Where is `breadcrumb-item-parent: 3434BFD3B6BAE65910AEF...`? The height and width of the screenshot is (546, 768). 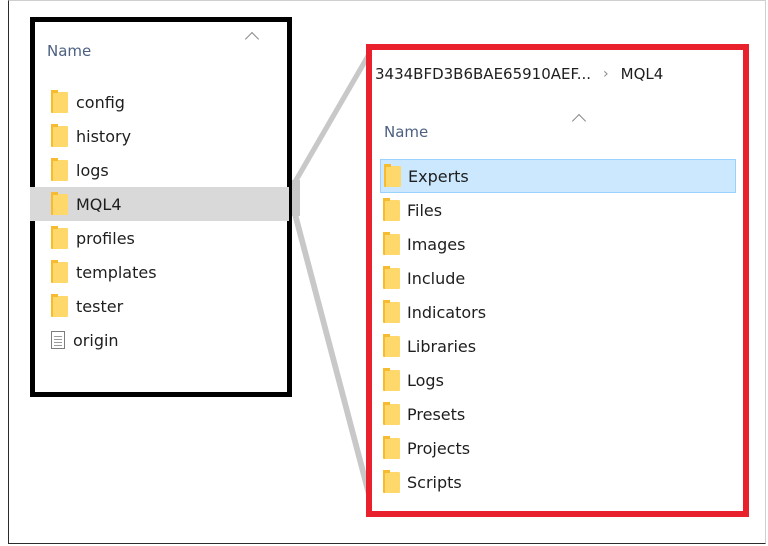
breadcrumb-item-parent: 3434BFD3B6BAE65910AEF... is located at coordinates (483, 74).